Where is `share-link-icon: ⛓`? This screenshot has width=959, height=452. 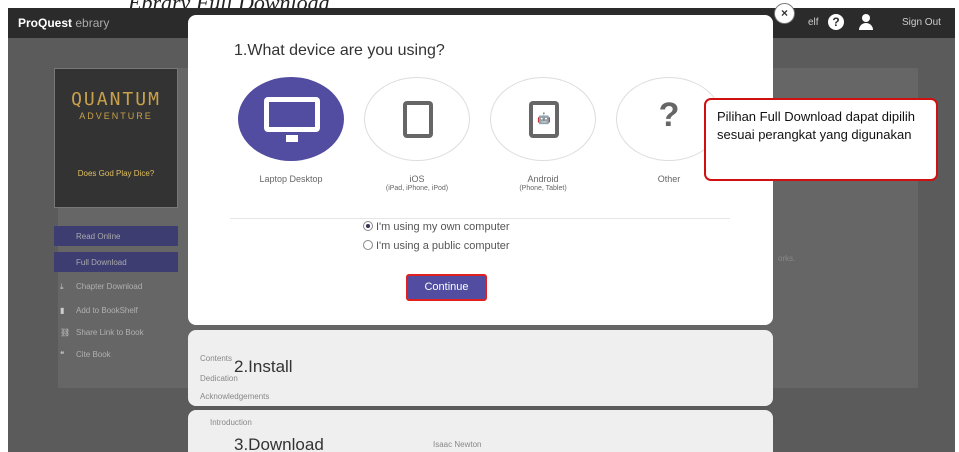 share-link-icon: ⛓ is located at coordinates (65, 332).